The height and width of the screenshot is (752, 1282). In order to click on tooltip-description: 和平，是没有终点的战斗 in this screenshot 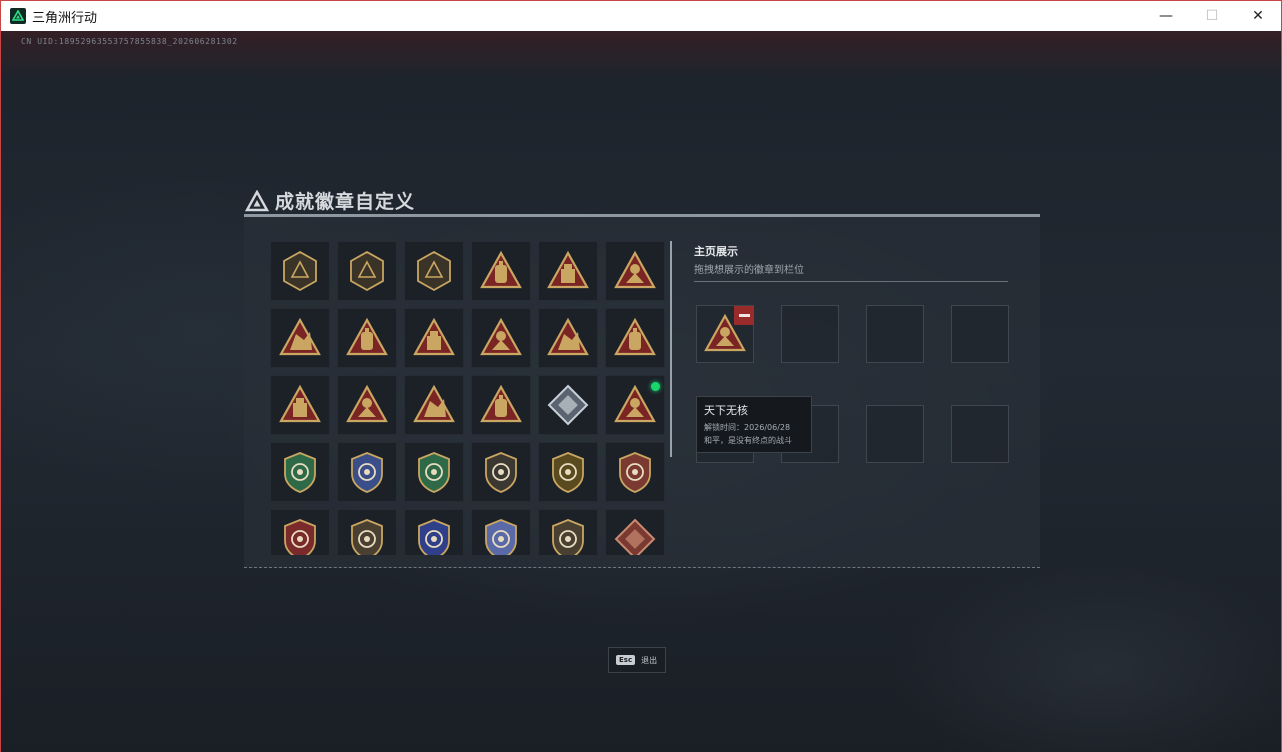, I will do `click(748, 440)`.